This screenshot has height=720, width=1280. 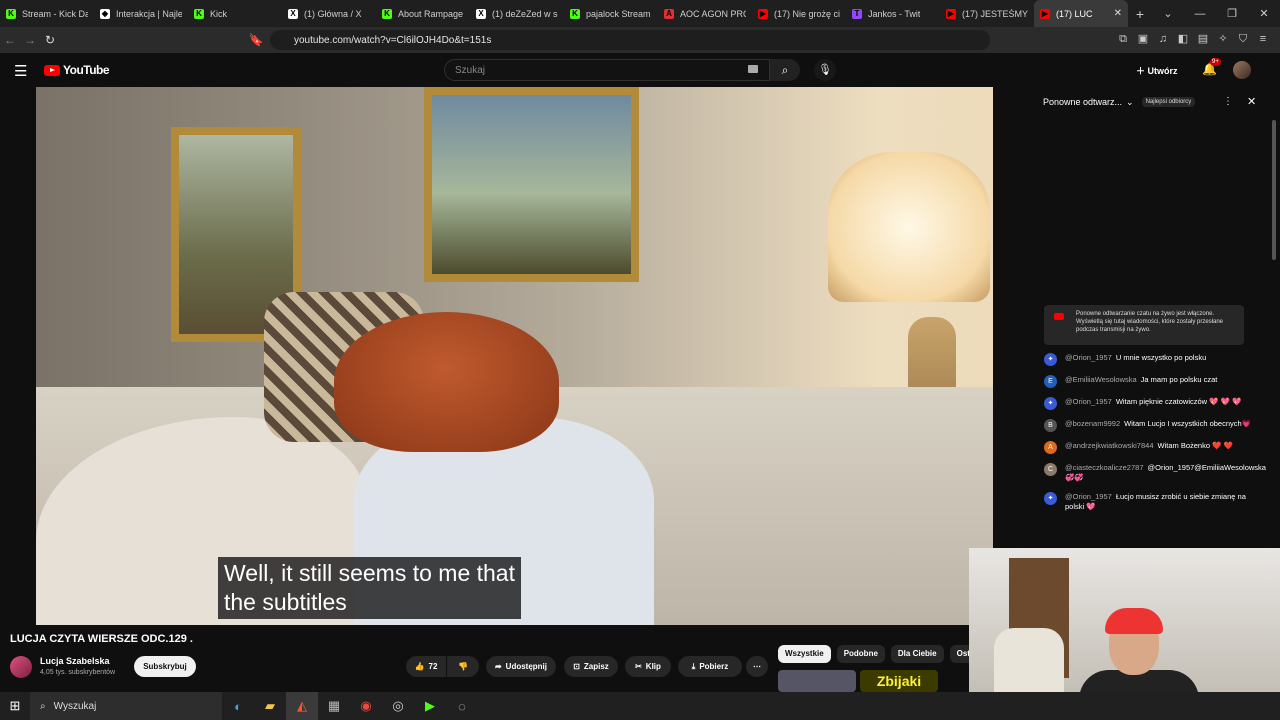 What do you see at coordinates (293, 13) in the screenshot?
I see `tab-favicon-icon: X` at bounding box center [293, 13].